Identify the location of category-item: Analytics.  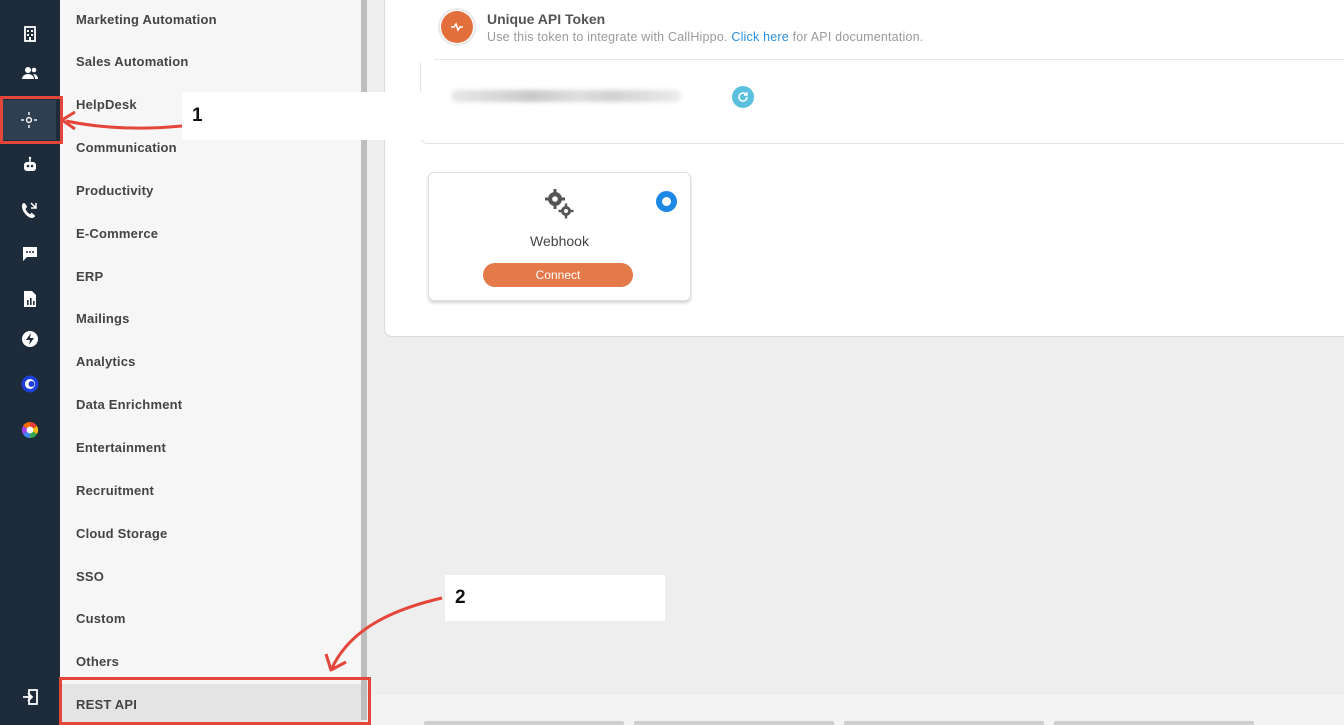
(210, 361).